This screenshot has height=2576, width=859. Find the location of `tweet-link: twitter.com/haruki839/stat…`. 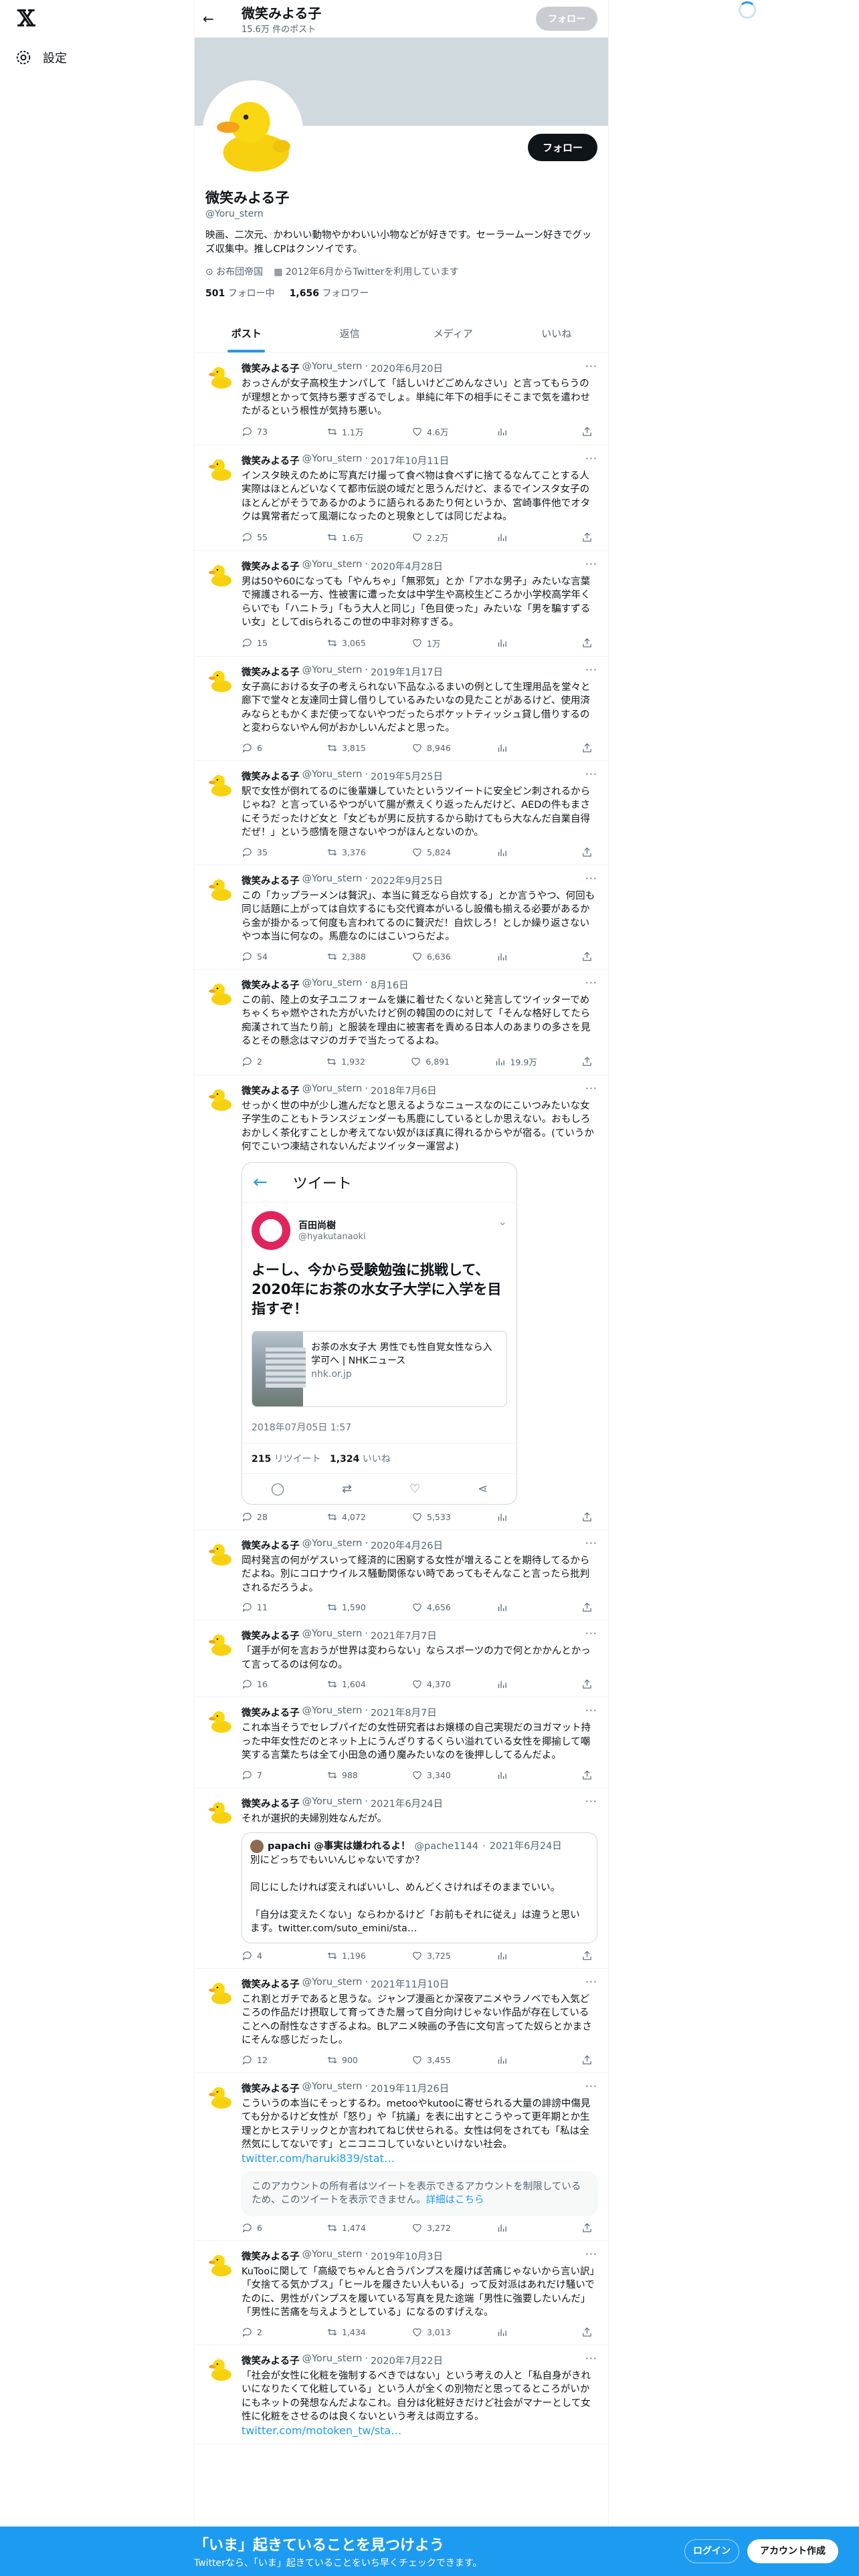

tweet-link: twitter.com/haruki839/stat… is located at coordinates (420, 2158).